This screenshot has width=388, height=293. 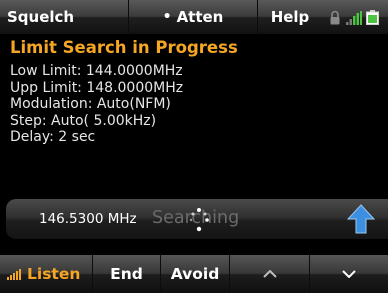 What do you see at coordinates (88, 219) in the screenshot?
I see `current-frequency: 146.5300 MHz` at bounding box center [88, 219].